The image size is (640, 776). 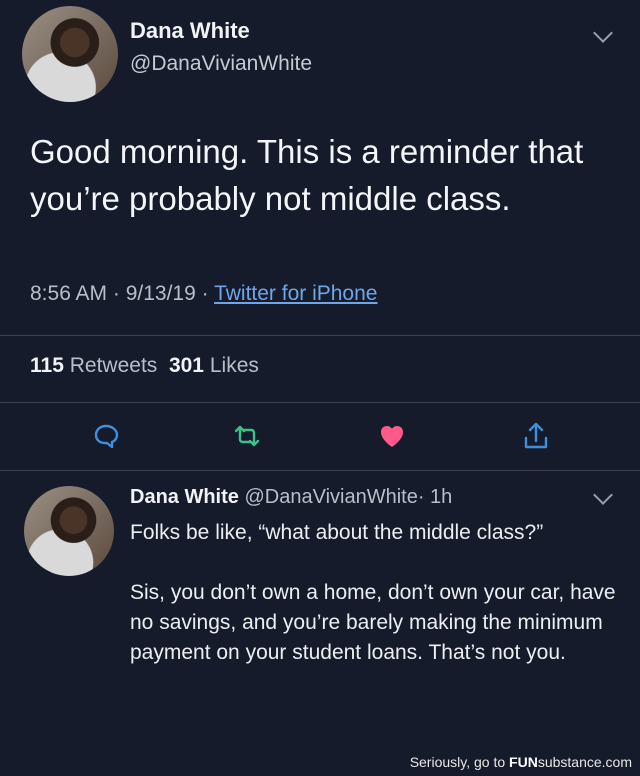 What do you see at coordinates (392, 436) in the screenshot?
I see `like-icon` at bounding box center [392, 436].